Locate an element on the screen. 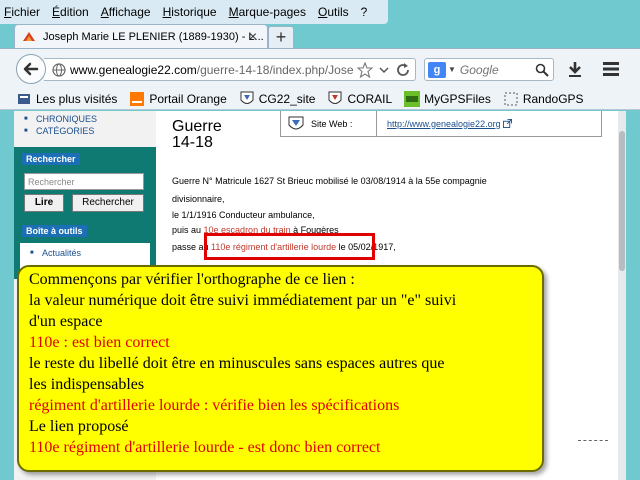 The width and height of the screenshot is (640, 480). url-host: www.genealogie22.com is located at coordinates (133, 69).